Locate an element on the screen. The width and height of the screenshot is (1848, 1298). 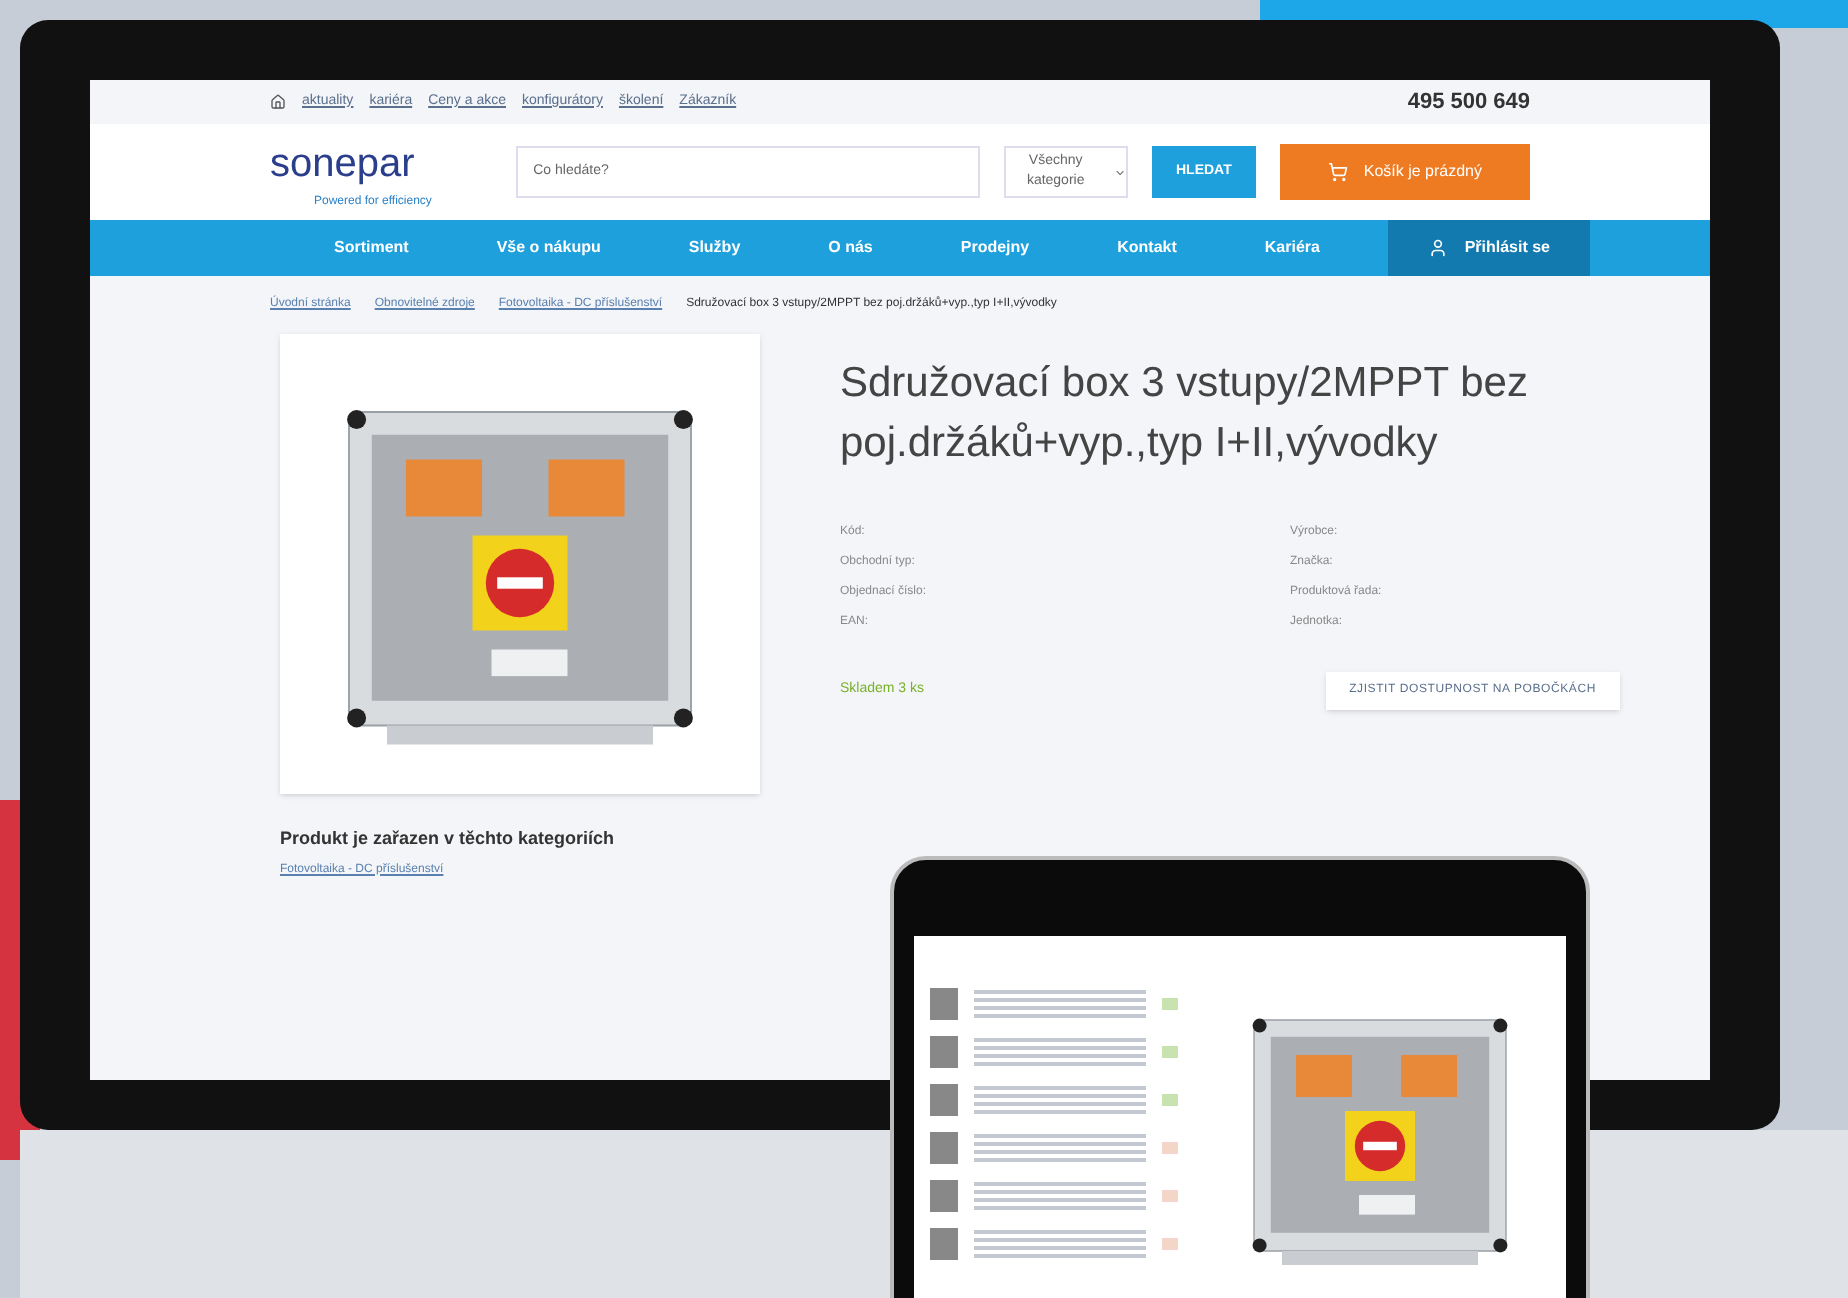
categories-heading: Produkt je zařazen v těchto kategoriích is located at coordinates (448, 839).